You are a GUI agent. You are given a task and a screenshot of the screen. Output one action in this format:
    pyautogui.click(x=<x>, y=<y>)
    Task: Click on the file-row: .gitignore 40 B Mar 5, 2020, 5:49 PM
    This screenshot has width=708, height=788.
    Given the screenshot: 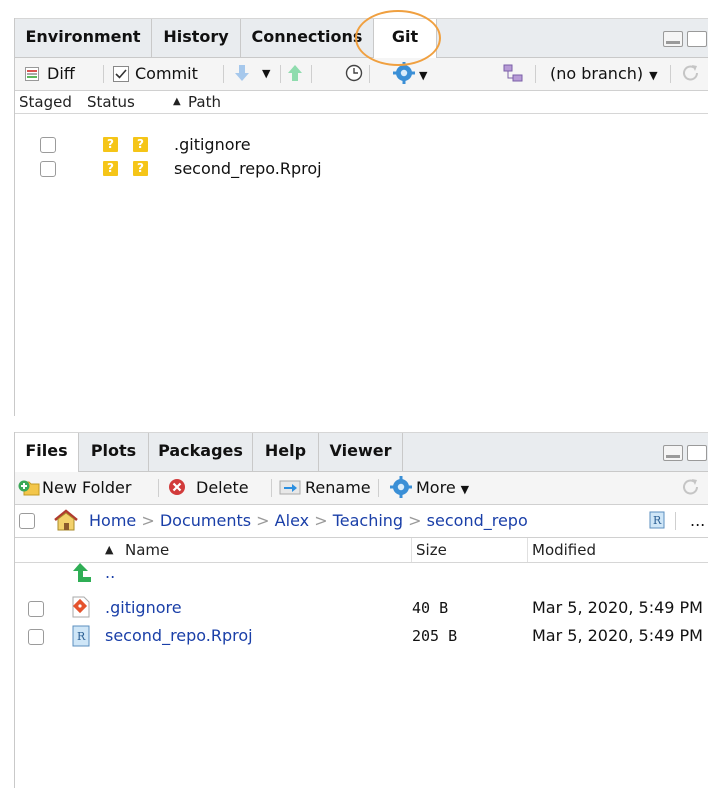 What is the action you would take?
    pyautogui.click(x=361, y=608)
    